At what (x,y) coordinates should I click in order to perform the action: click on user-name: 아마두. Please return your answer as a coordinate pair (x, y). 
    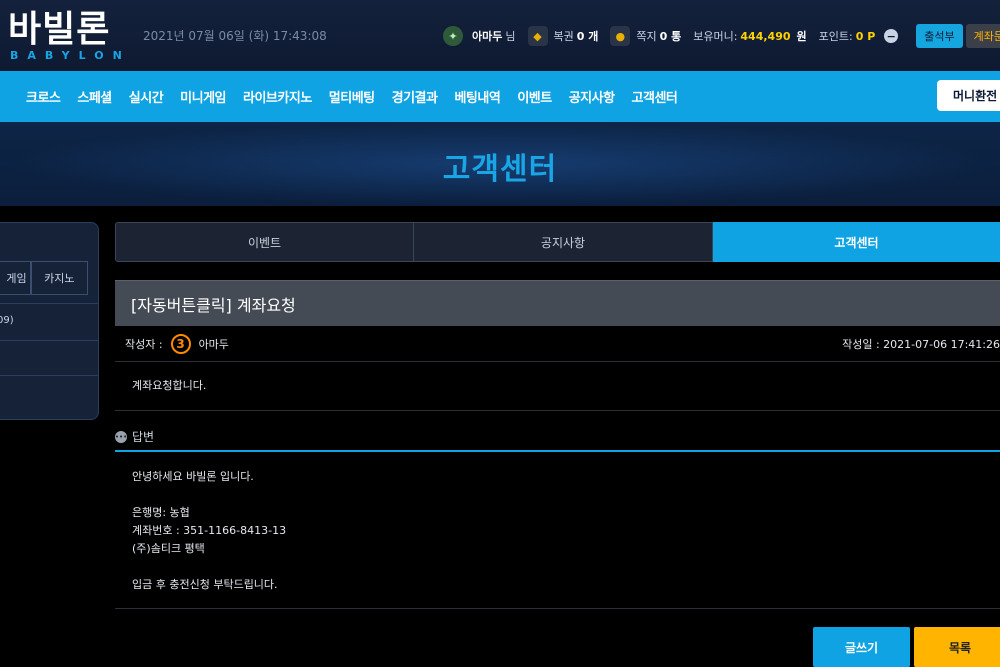
    Looking at the image, I should click on (487, 36).